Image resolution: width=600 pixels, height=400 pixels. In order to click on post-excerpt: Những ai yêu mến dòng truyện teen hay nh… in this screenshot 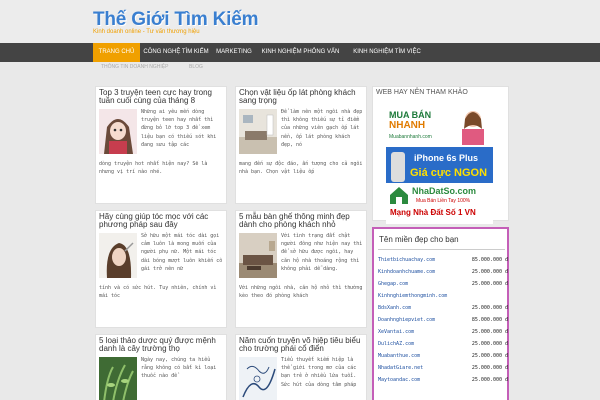, I will do `click(179, 128)`.